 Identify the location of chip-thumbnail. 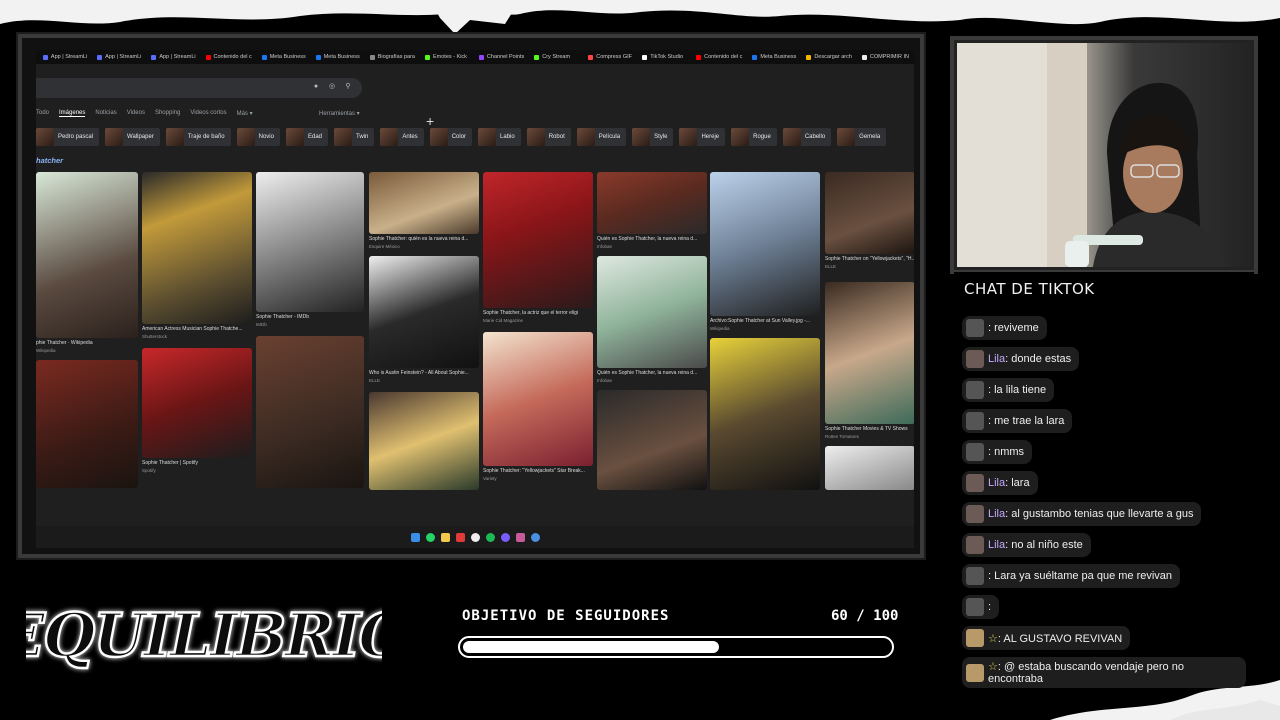
(174, 137).